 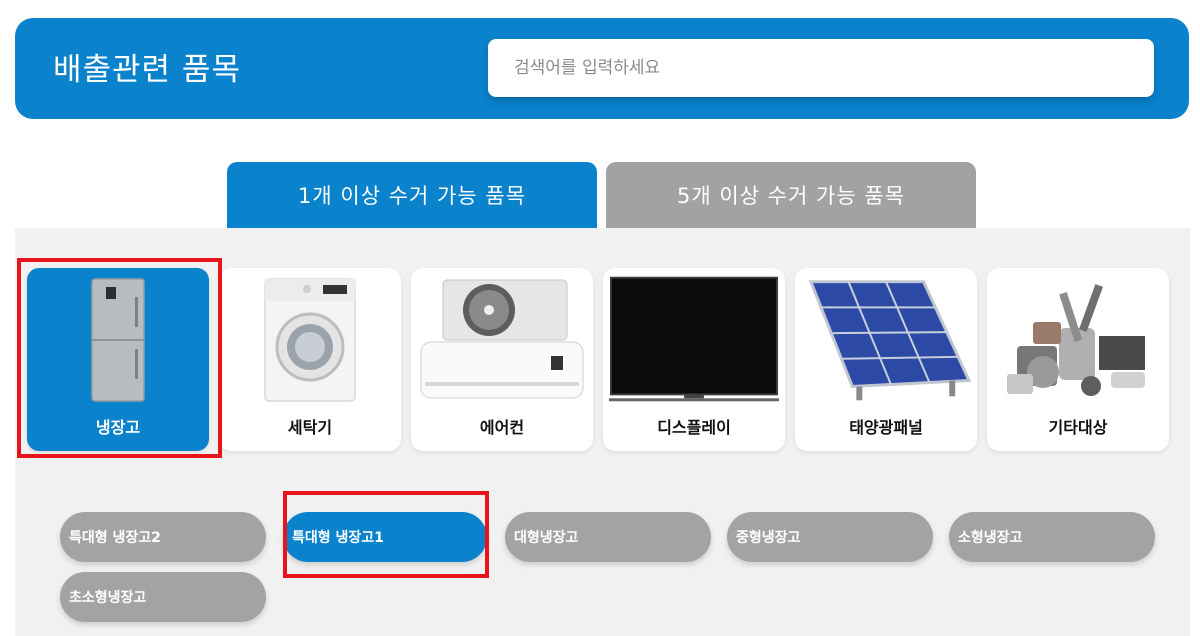 I want to click on tab-five-or-more: 5개 이상 수거 가능 품목, so click(x=791, y=195).